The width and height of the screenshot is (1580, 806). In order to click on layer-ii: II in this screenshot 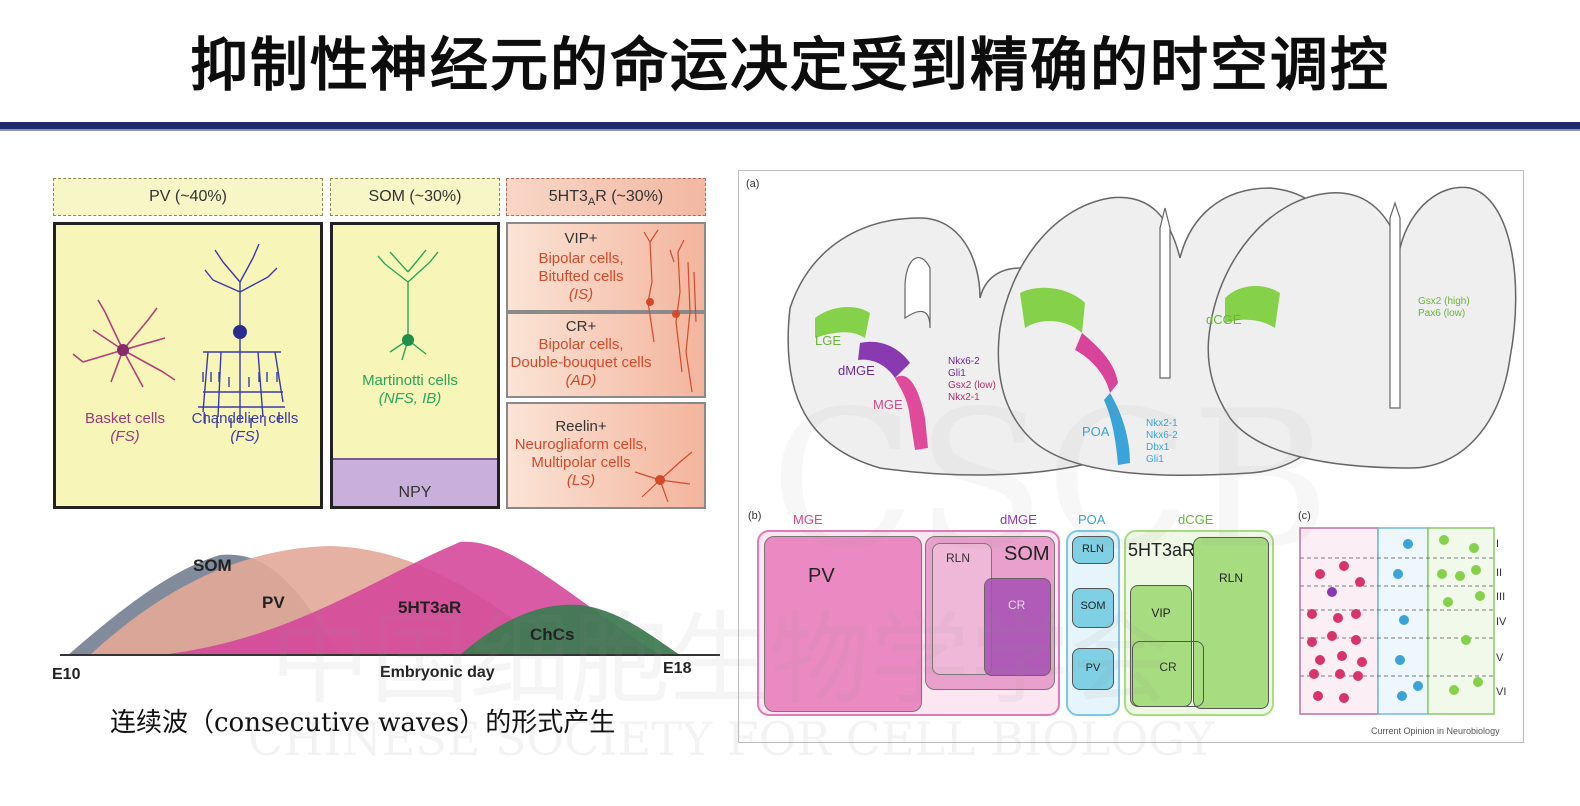, I will do `click(1499, 573)`.